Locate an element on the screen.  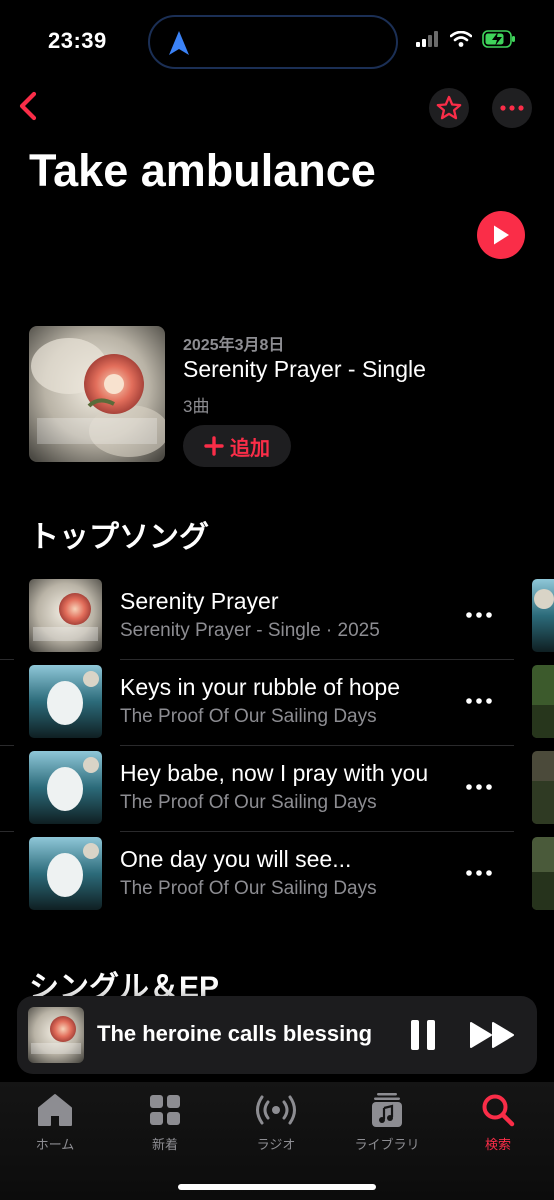
now-playing-title: The heroine calls blessing is located at coordinates (235, 1033).